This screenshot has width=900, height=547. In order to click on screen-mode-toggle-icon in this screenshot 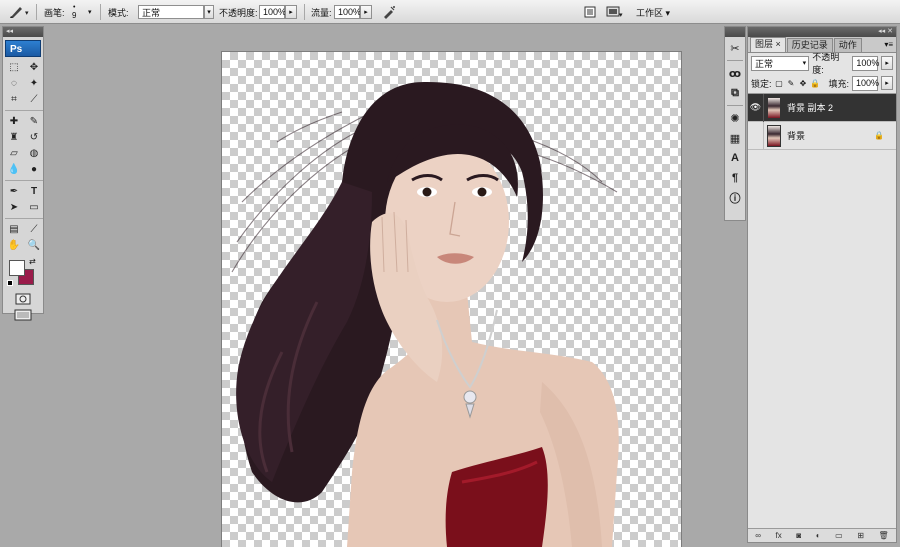, I will do `click(23, 315)`.